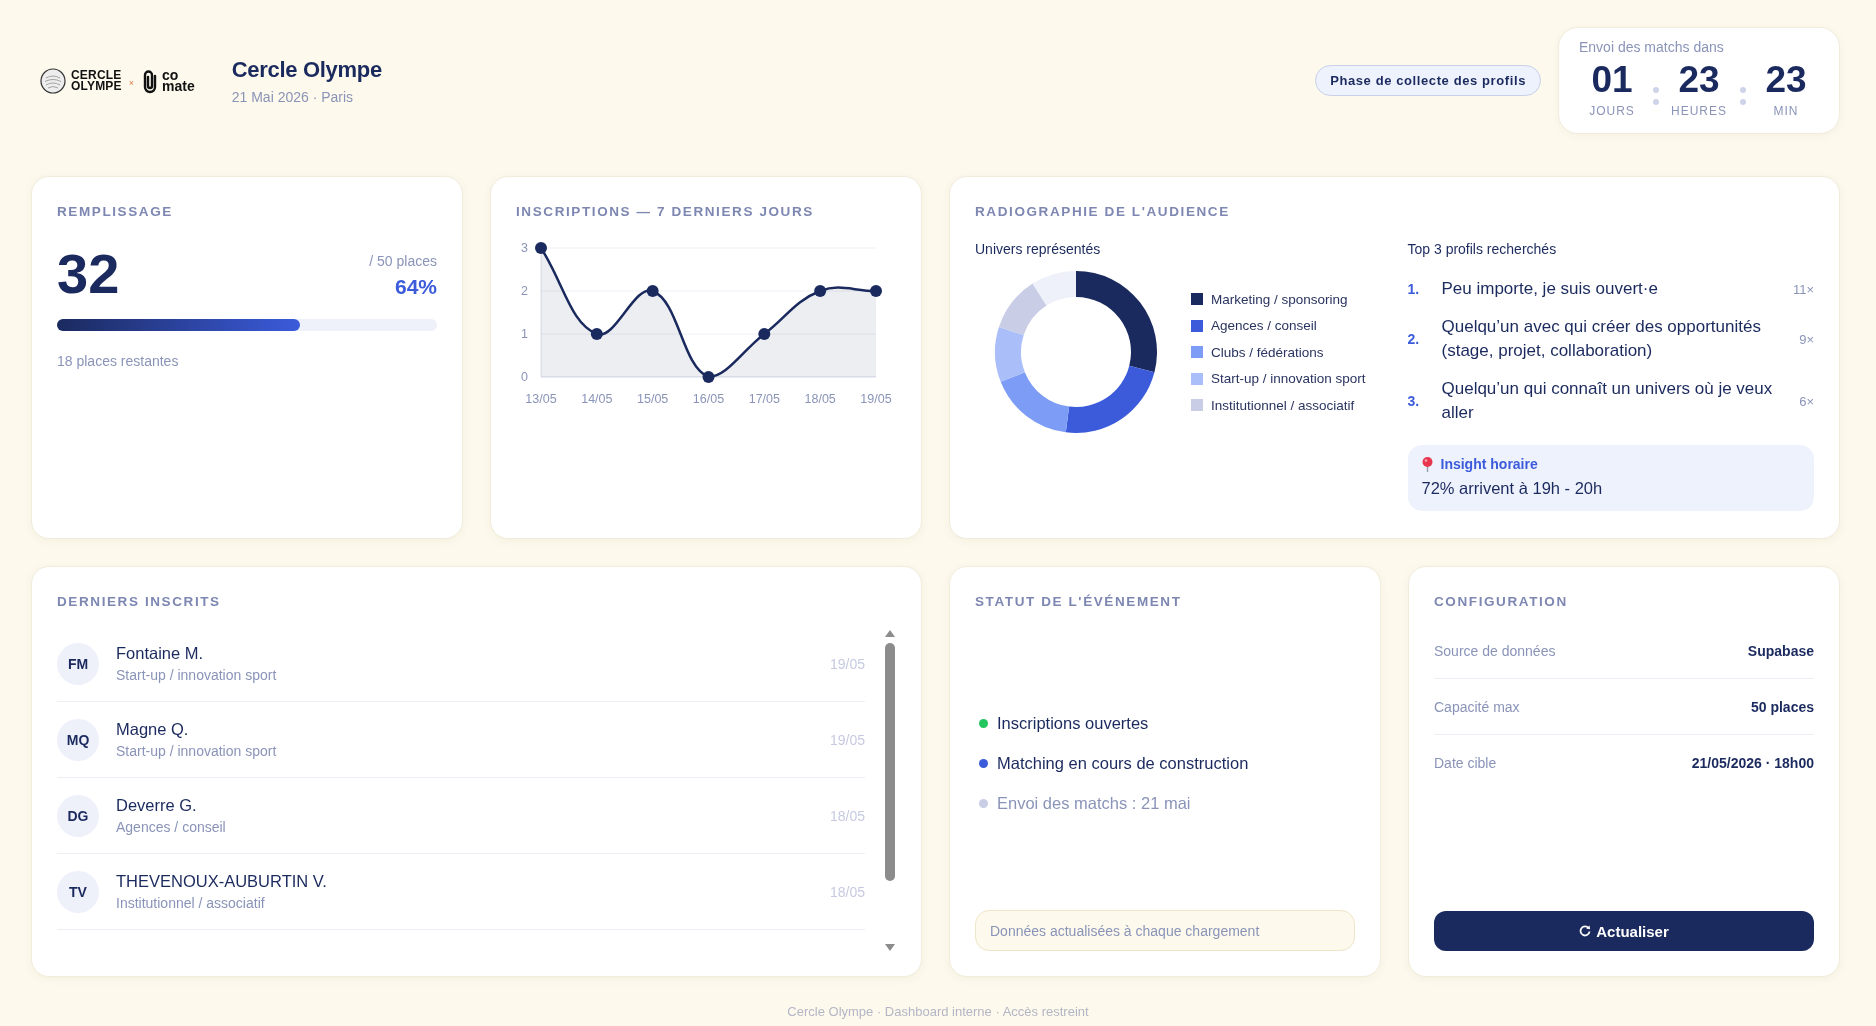 This screenshot has width=1876, height=1026. I want to click on logo-wordmark: co mate, so click(178, 80).